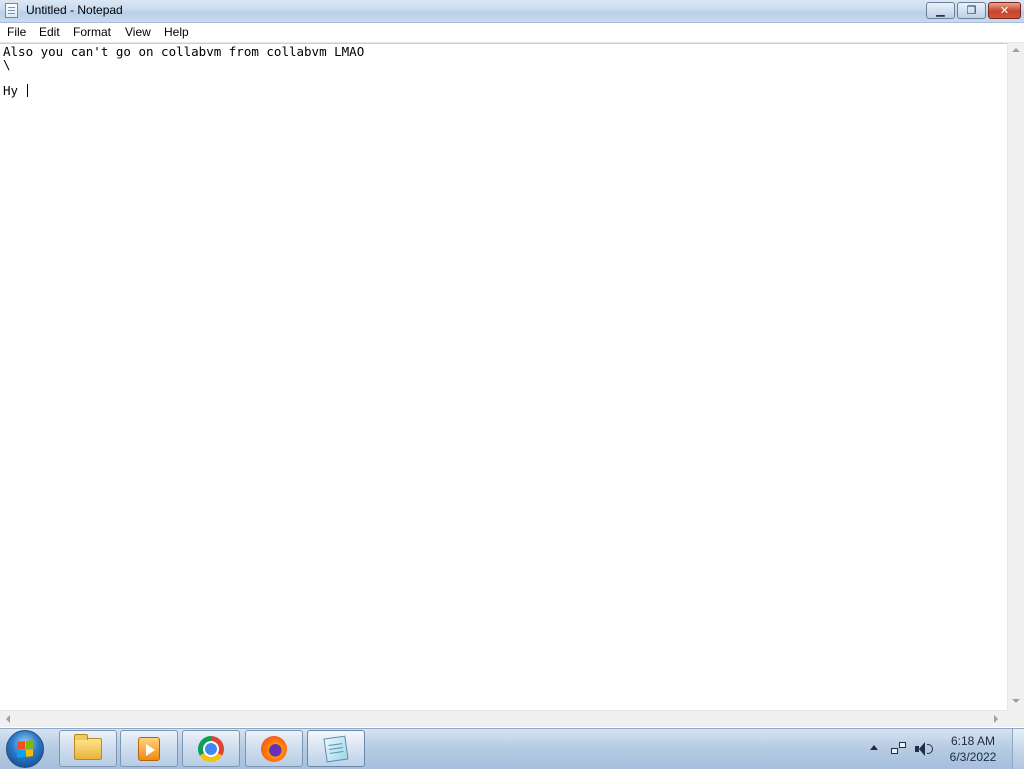  I want to click on title-bar: Untitled - Notepad ▁ ❐ ✕, so click(512, 11).